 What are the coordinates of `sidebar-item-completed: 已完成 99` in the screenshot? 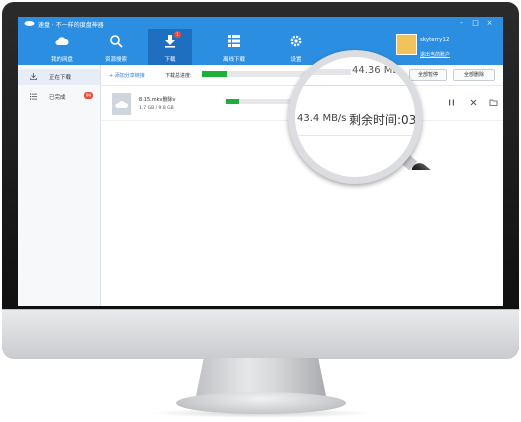 It's located at (59, 97).